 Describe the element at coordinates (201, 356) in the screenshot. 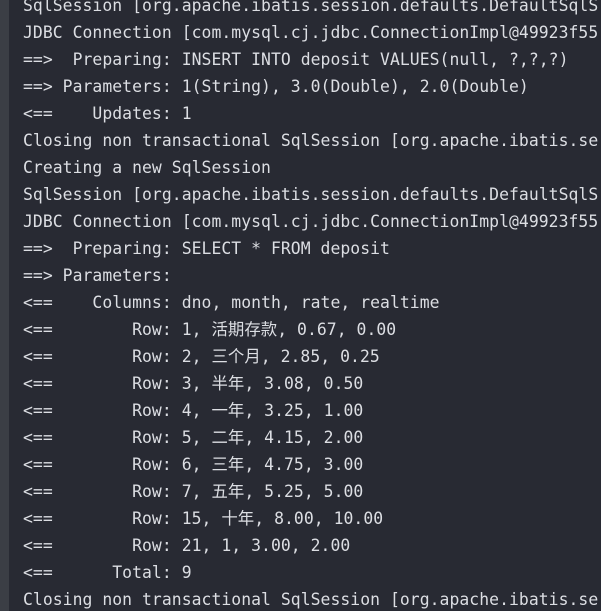

I see `console-line: <== Row: 2, 三个月, 2.85, 0.25` at that location.